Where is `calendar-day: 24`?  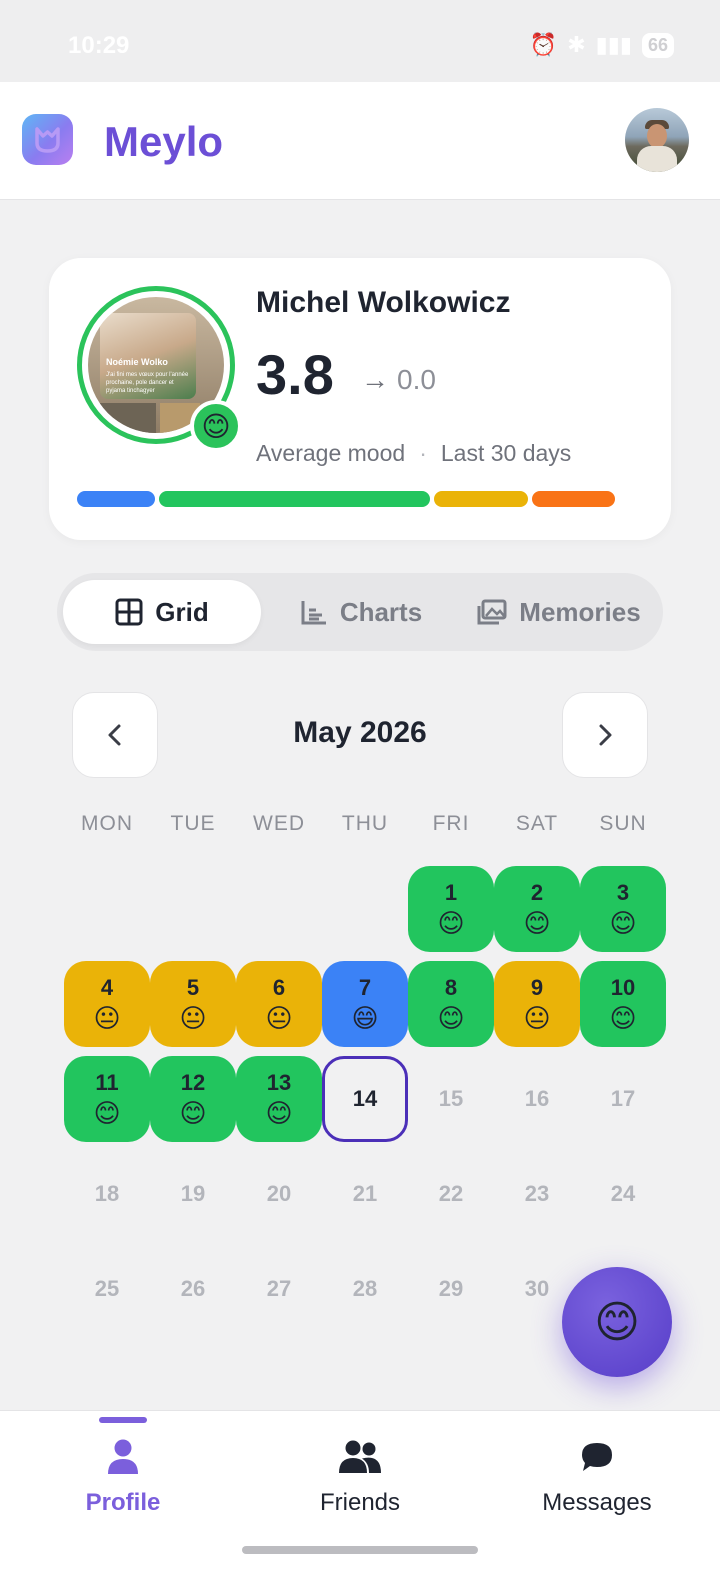 calendar-day: 24 is located at coordinates (623, 1194).